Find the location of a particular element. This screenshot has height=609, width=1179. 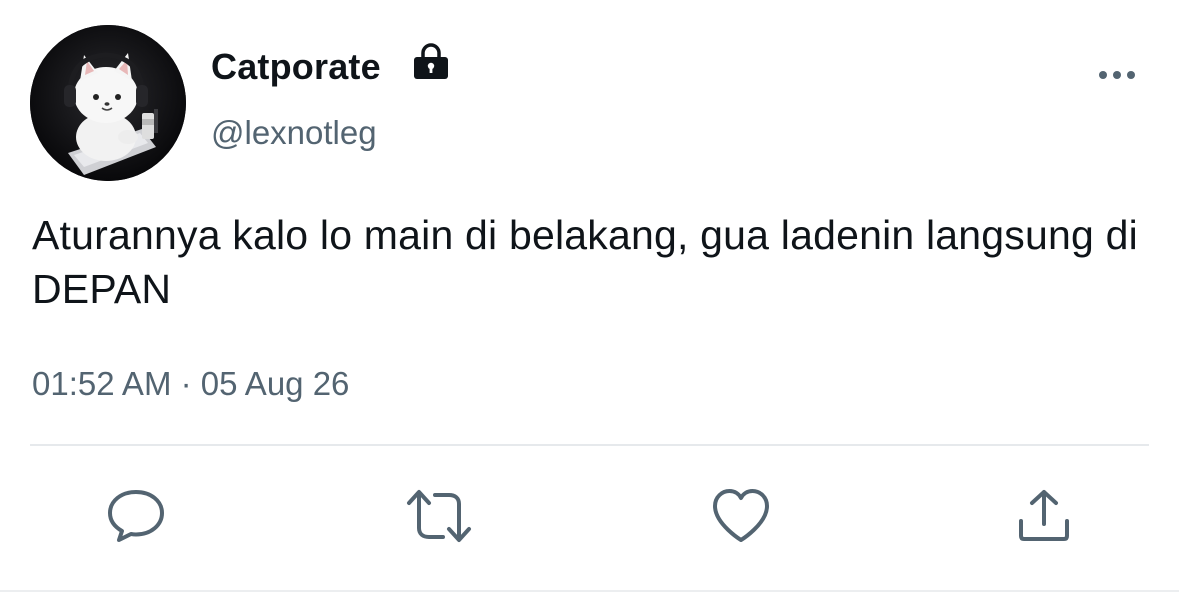

reply-icon is located at coordinates (136, 516).